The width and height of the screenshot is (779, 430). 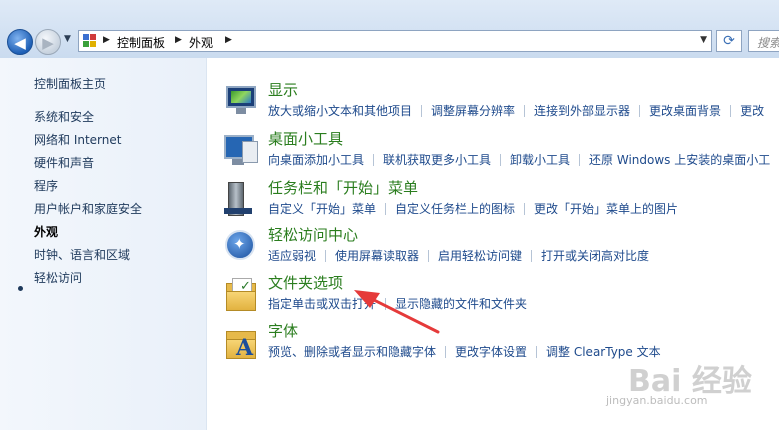 What do you see at coordinates (480, 256) in the screenshot?
I see `category-link: 启用轻松访问键` at bounding box center [480, 256].